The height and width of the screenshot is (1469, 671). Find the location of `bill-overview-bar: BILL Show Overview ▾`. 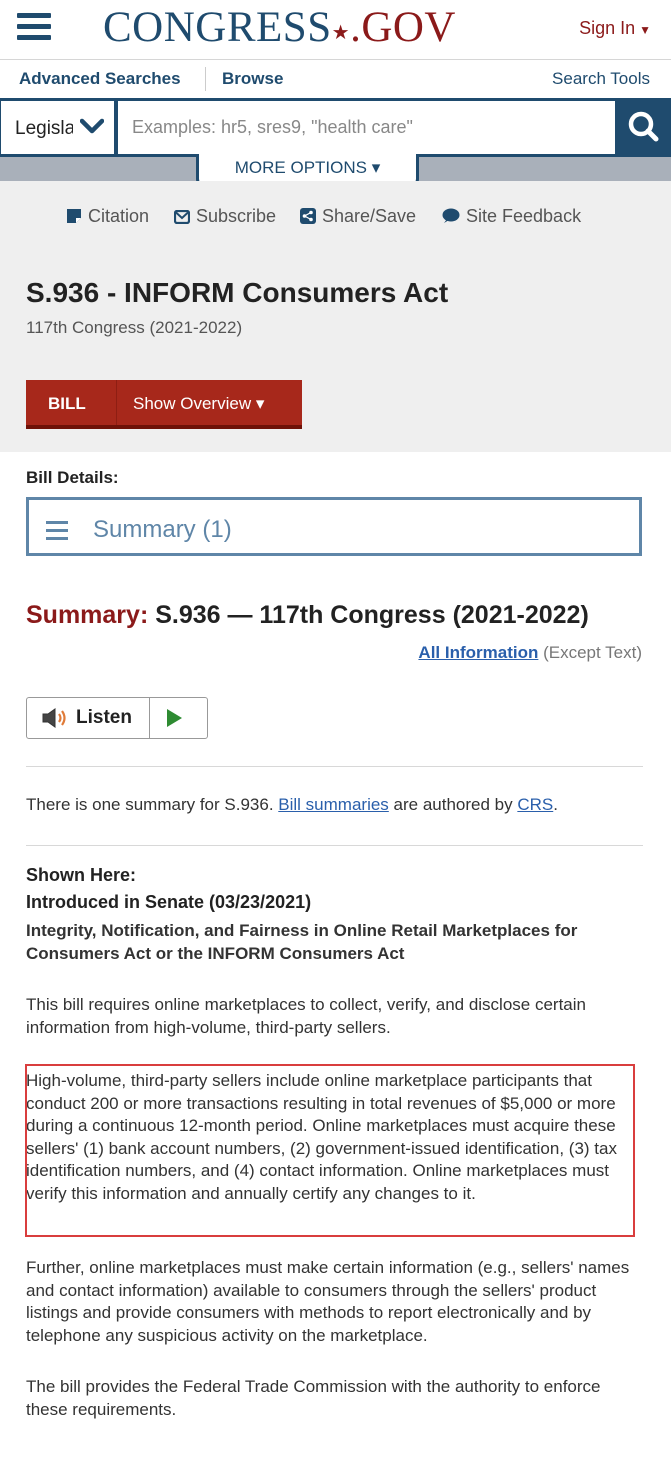

bill-overview-bar: BILL Show Overview ▾ is located at coordinates (164, 404).